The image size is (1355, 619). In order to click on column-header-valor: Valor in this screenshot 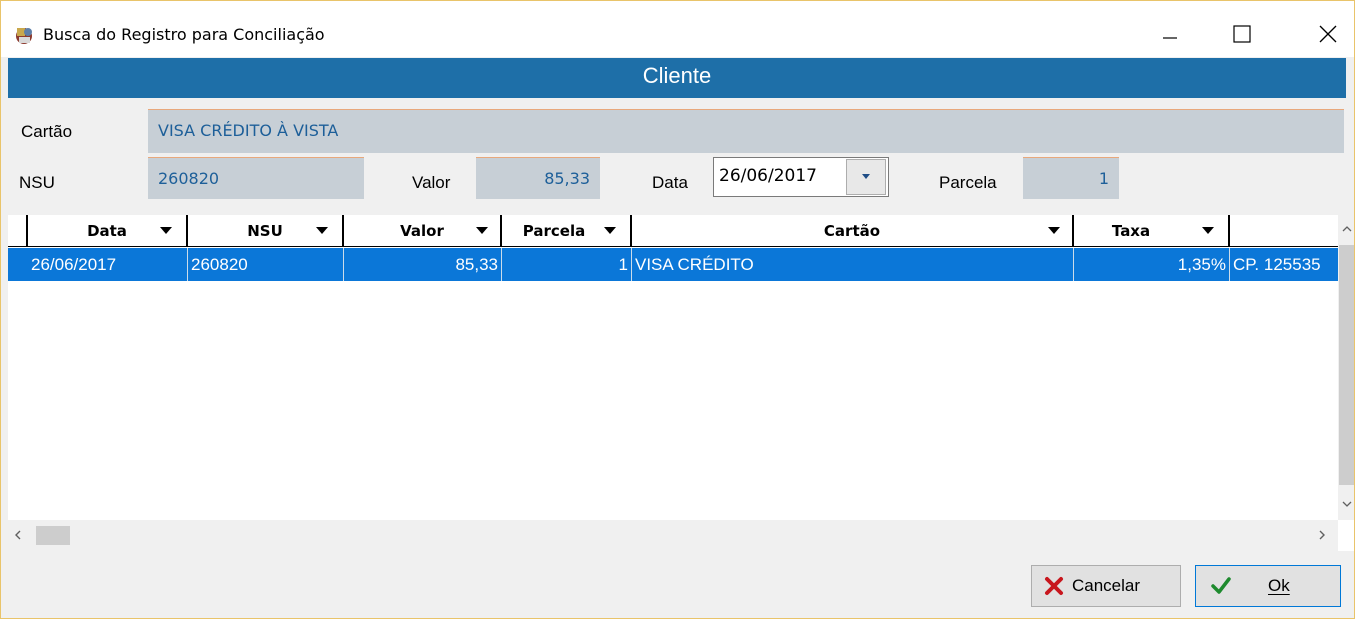, I will do `click(423, 231)`.